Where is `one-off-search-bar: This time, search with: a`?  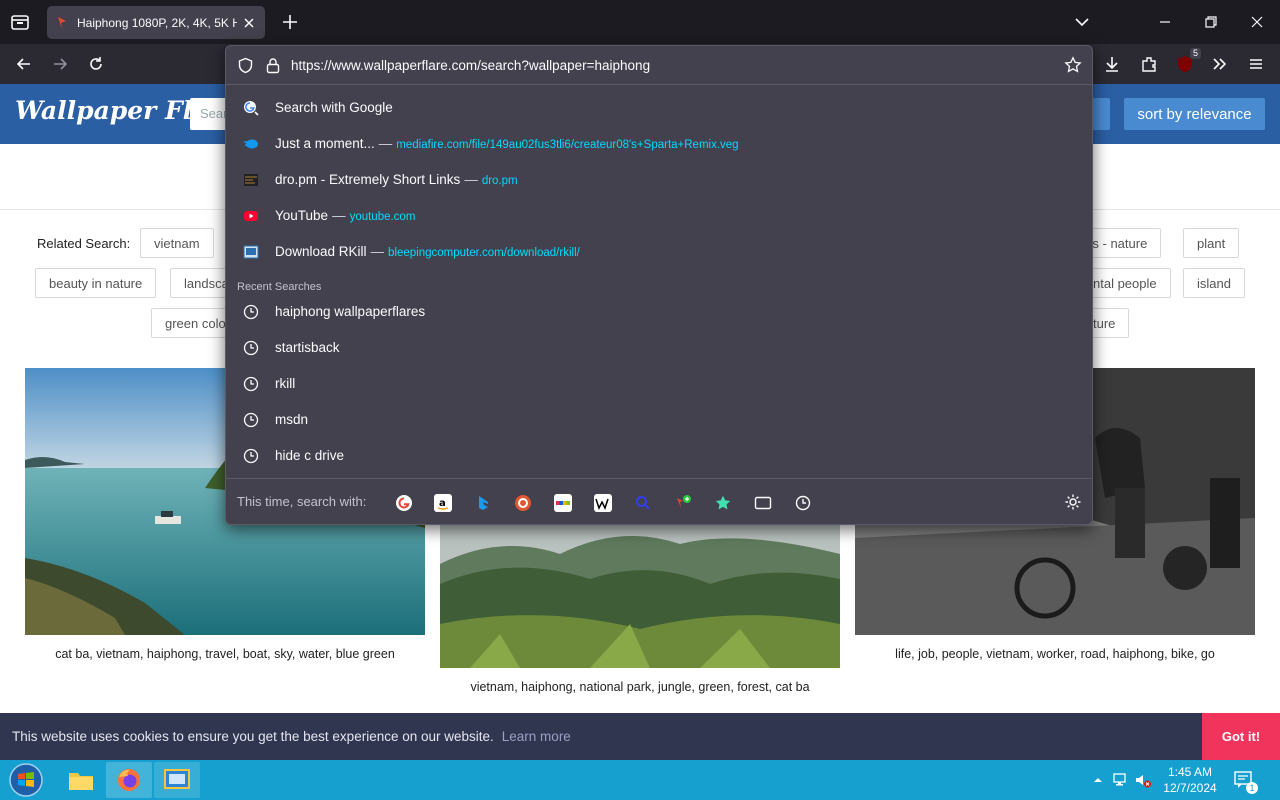
one-off-search-bar: This time, search with: a is located at coordinates (659, 501).